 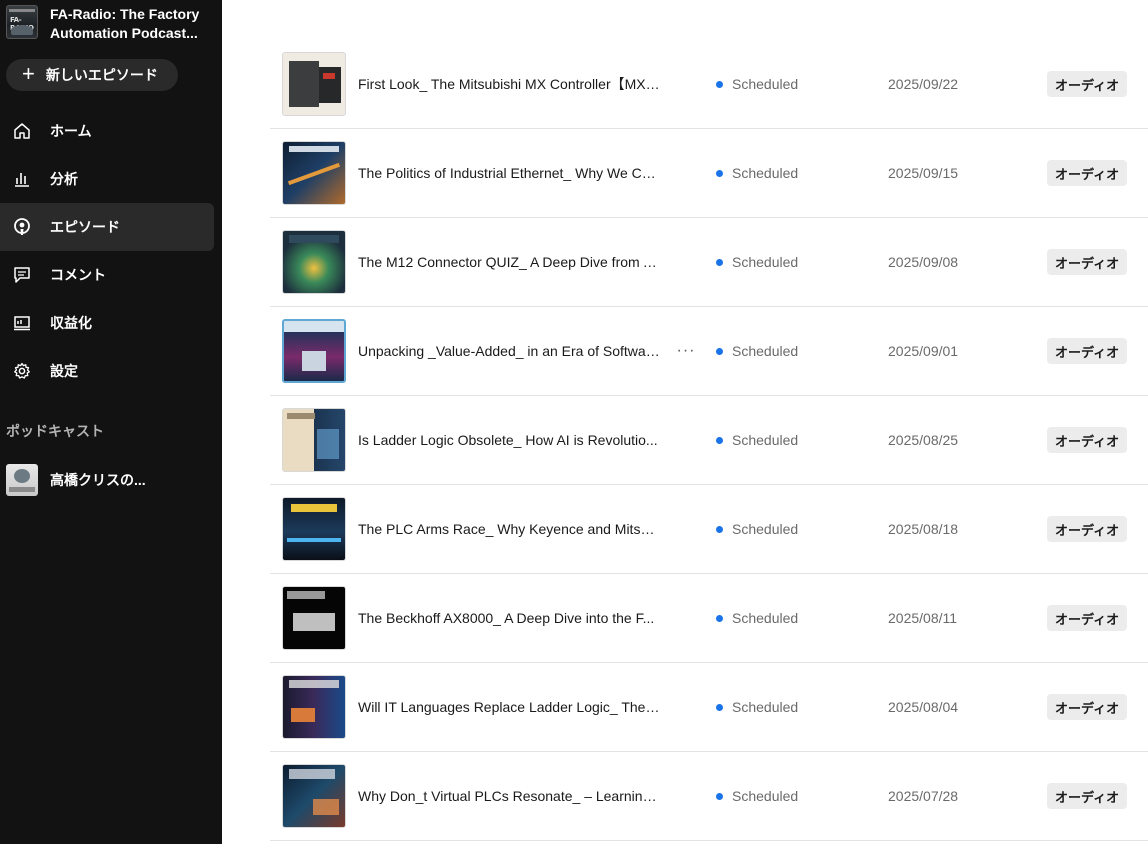 What do you see at coordinates (55, 431) in the screenshot?
I see `podcasts-section-label: ポッドキャスト` at bounding box center [55, 431].